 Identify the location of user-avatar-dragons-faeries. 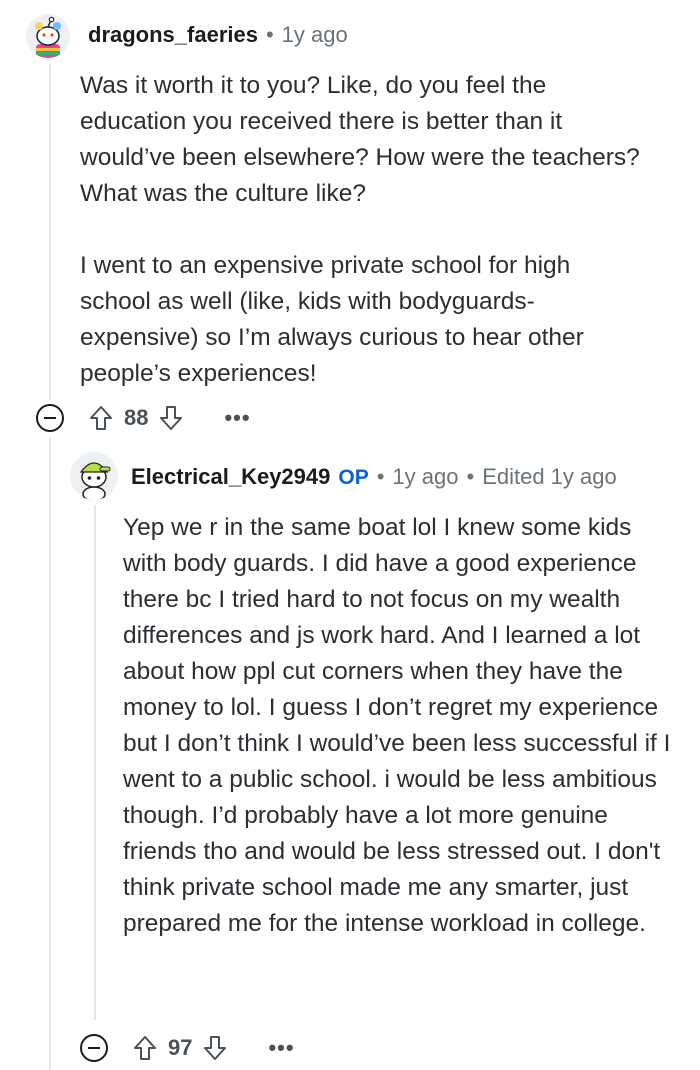
(48, 36).